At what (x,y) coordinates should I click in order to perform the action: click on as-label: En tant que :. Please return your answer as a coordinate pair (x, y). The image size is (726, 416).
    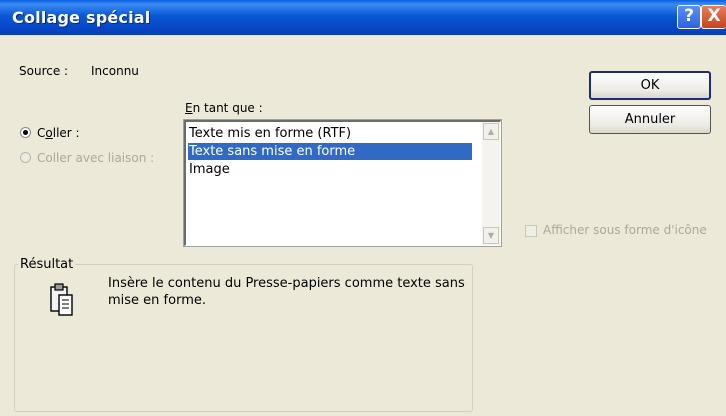
    Looking at the image, I should click on (224, 108).